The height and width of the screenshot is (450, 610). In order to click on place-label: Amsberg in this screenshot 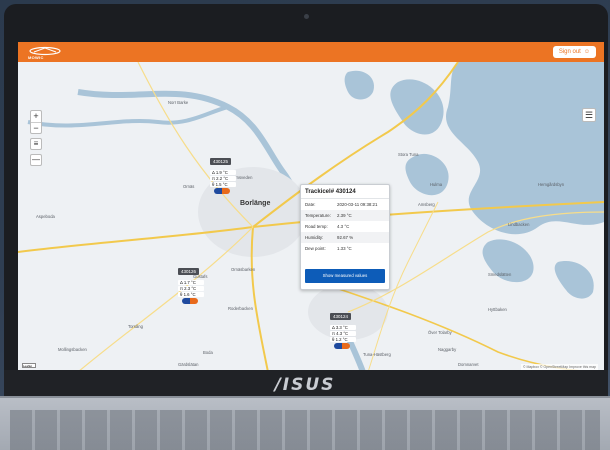, I will do `click(426, 204)`.